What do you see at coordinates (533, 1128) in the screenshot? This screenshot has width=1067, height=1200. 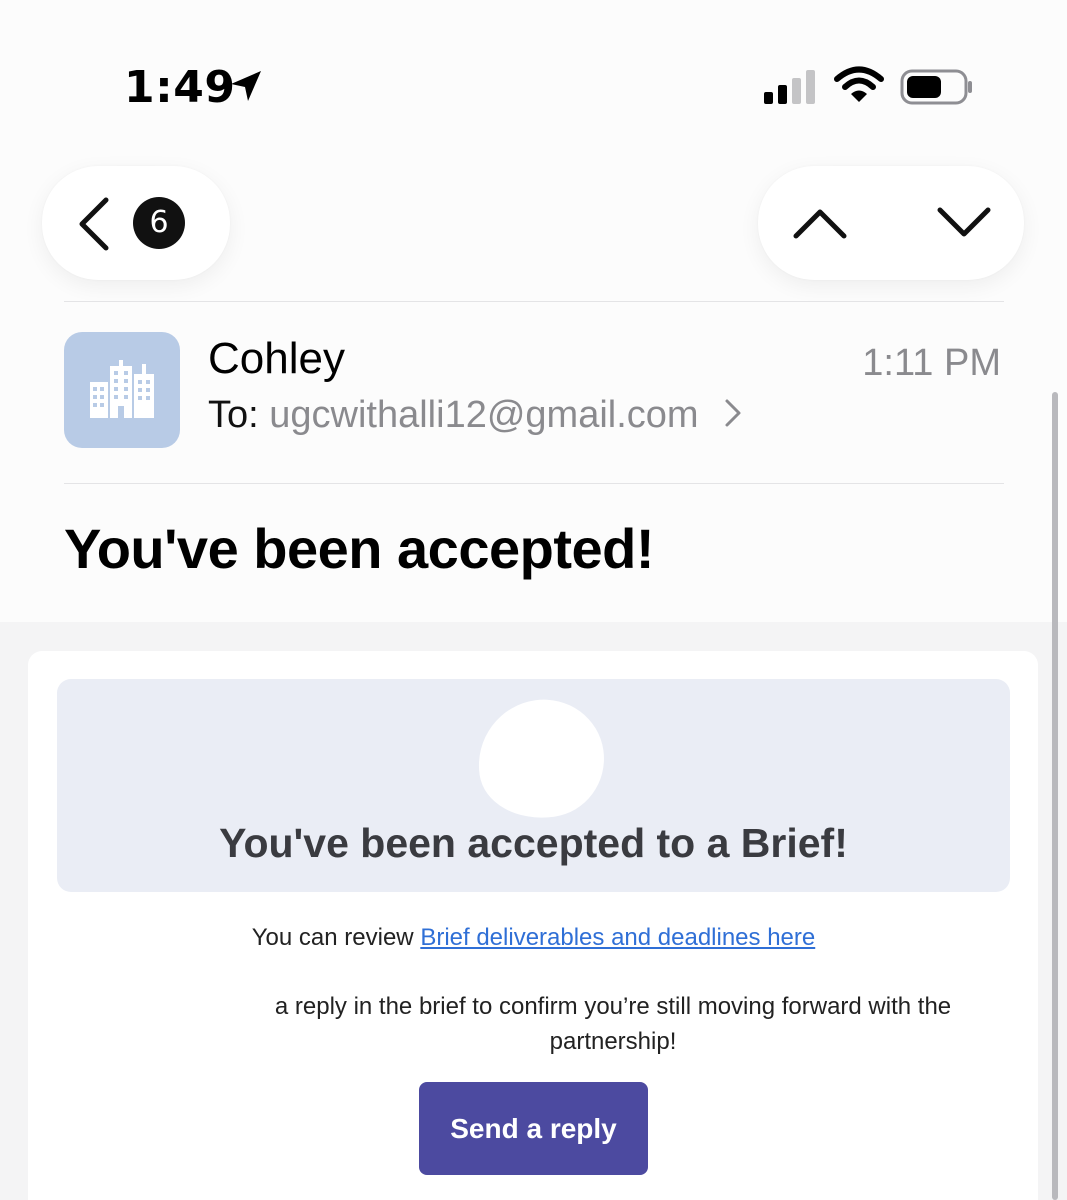 I see `send-reply-button: Send a reply` at bounding box center [533, 1128].